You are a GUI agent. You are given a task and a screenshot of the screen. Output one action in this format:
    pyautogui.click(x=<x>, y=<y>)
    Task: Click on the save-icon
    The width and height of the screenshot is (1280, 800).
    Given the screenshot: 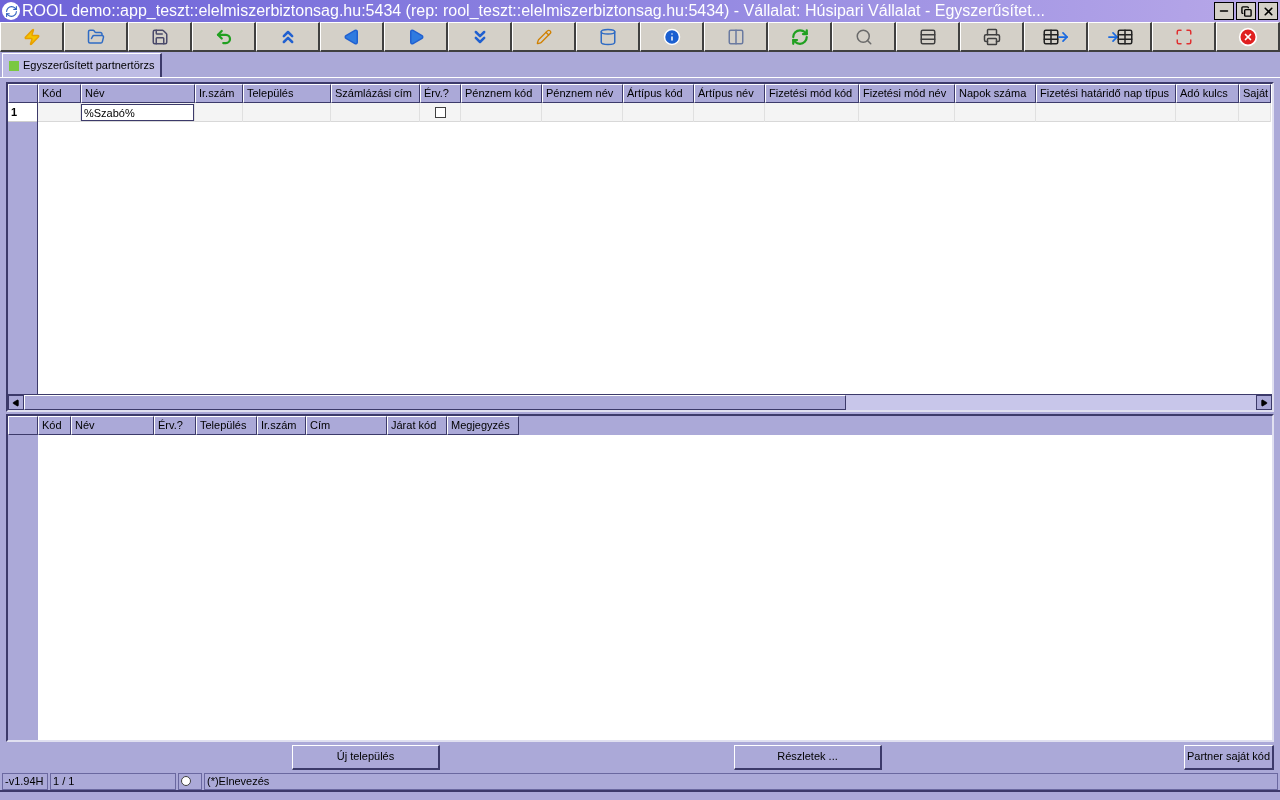 What is the action you would take?
    pyautogui.click(x=159, y=36)
    